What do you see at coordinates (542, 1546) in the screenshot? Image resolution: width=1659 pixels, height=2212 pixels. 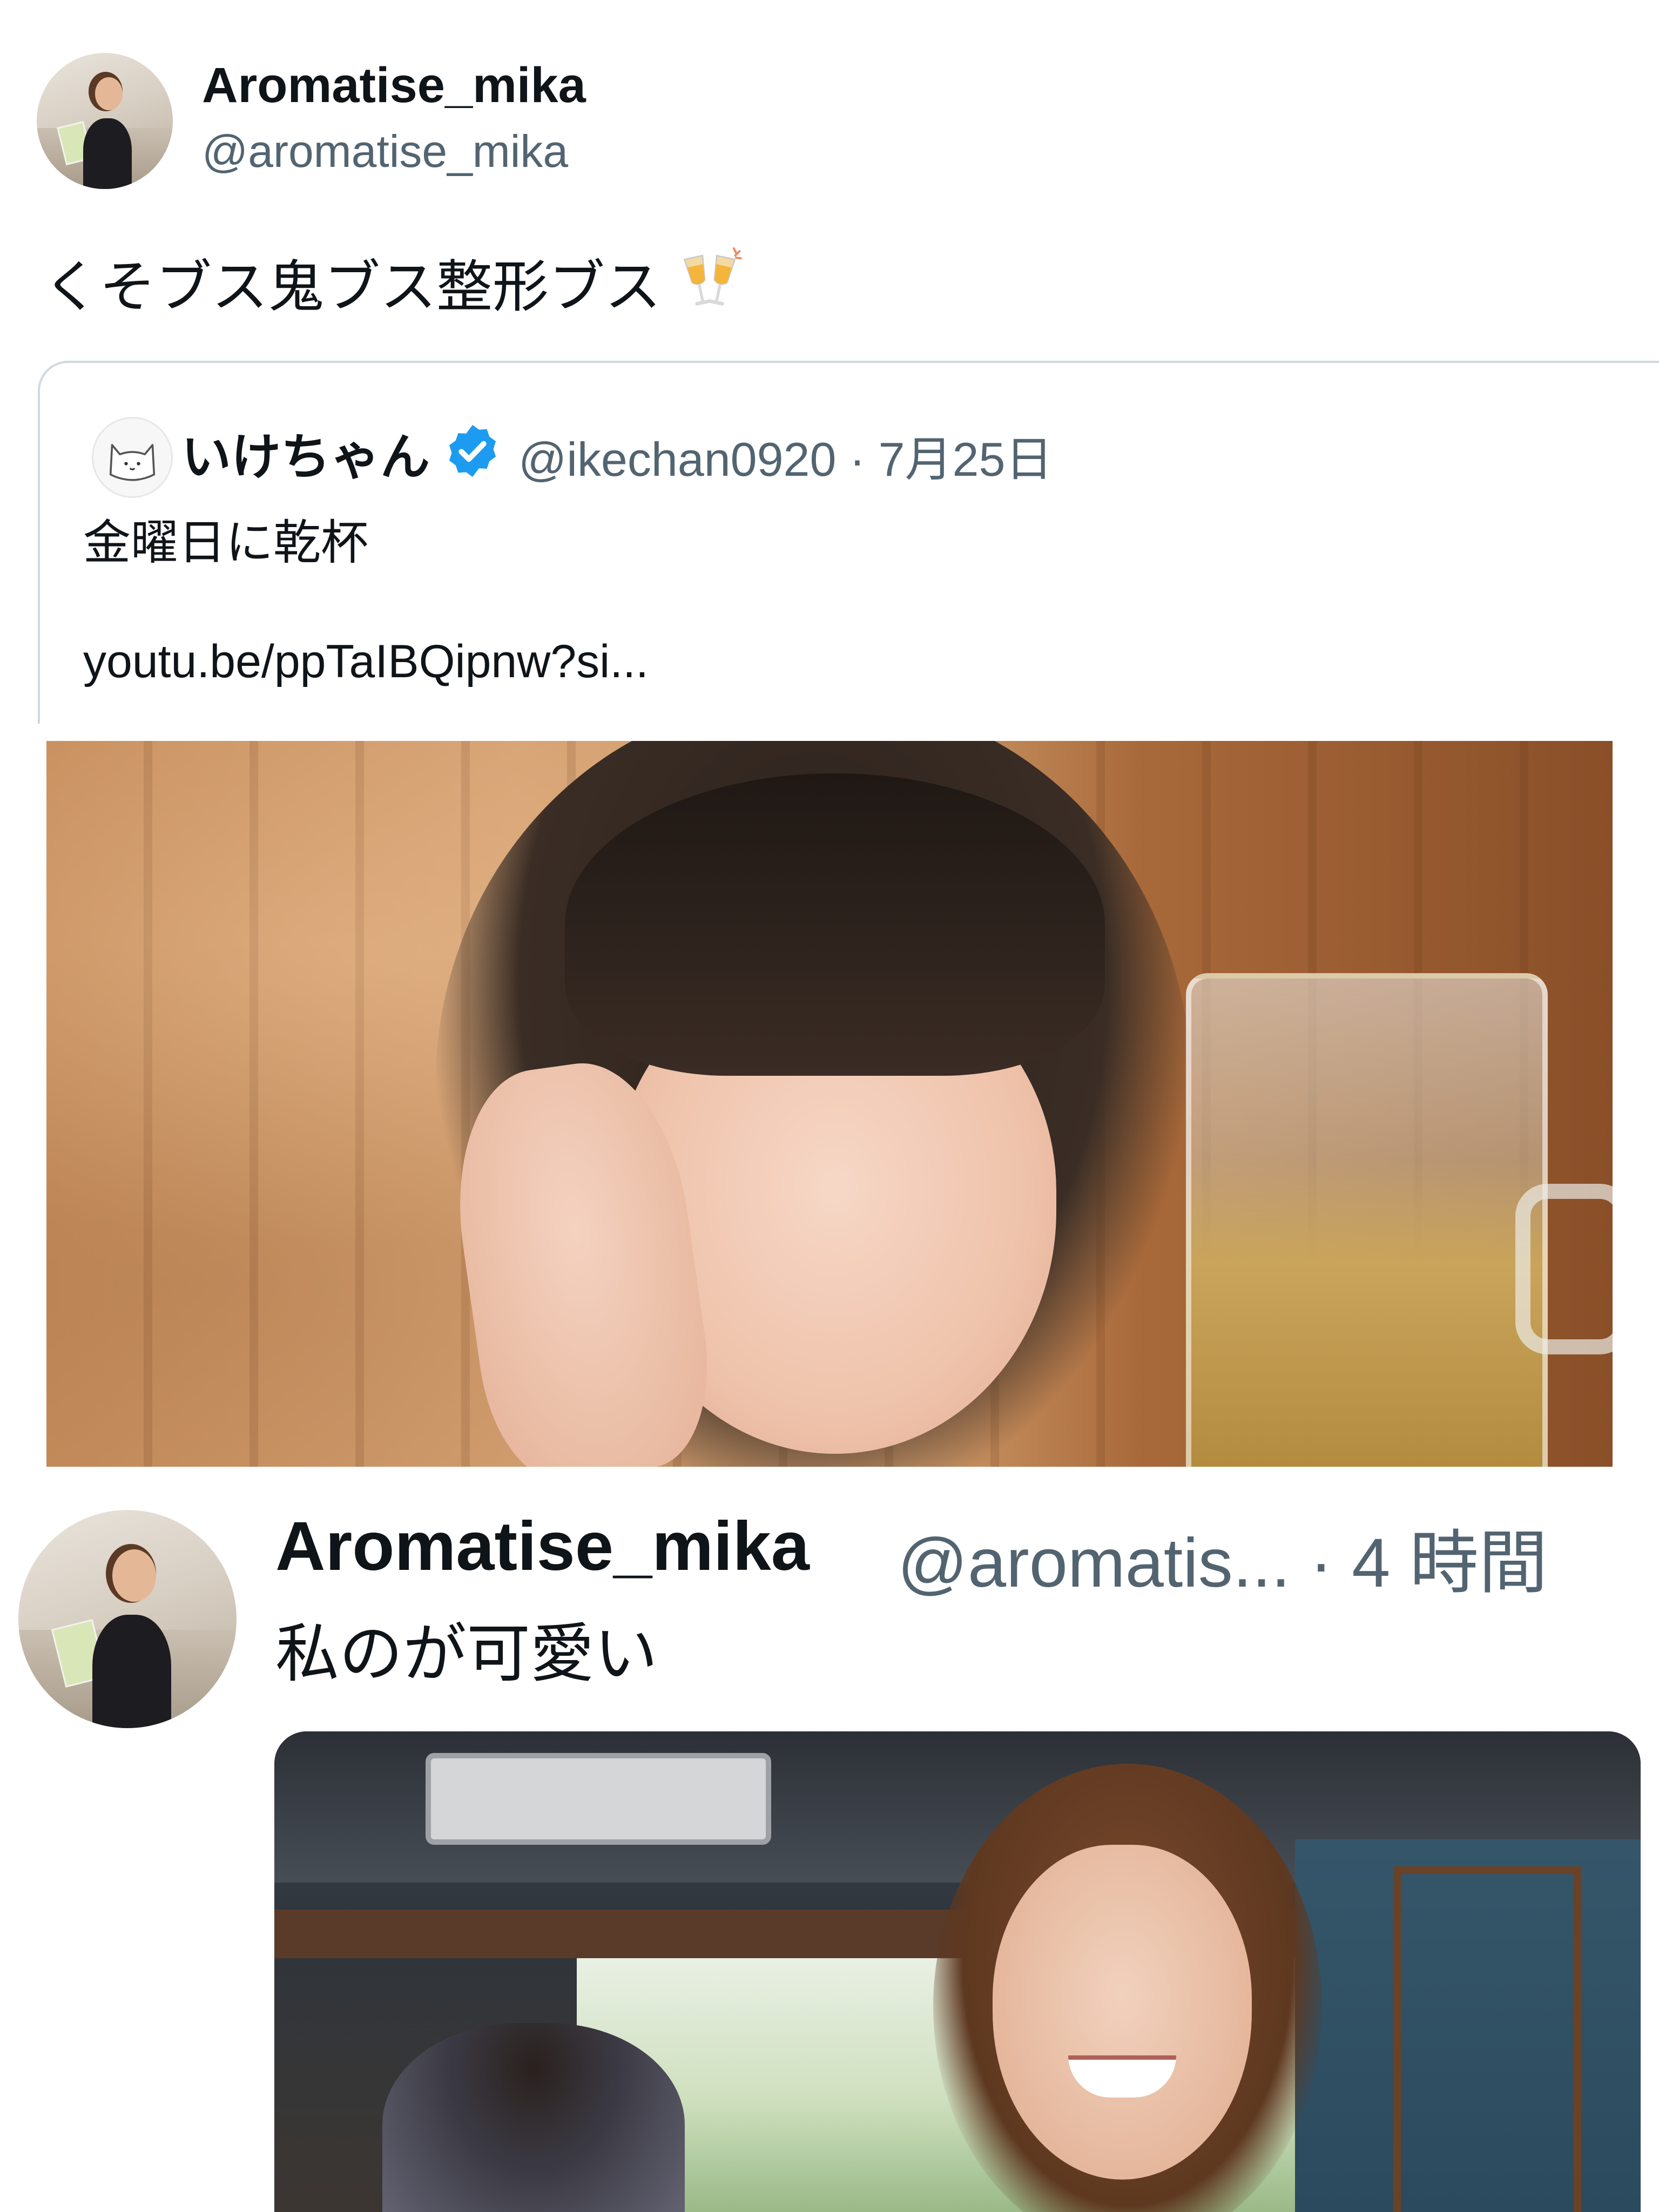 I see `post2-display-name: Aromatise_mika` at bounding box center [542, 1546].